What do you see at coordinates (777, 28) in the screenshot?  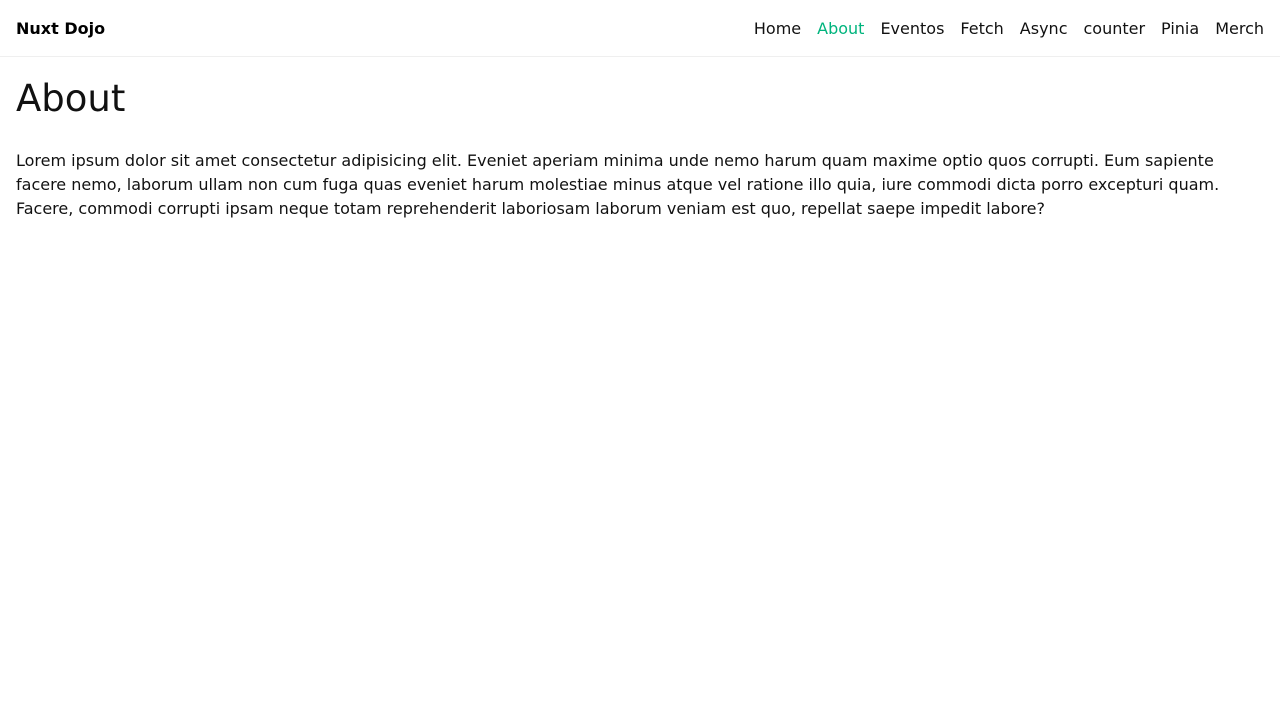 I see `nav-link-home: Home` at bounding box center [777, 28].